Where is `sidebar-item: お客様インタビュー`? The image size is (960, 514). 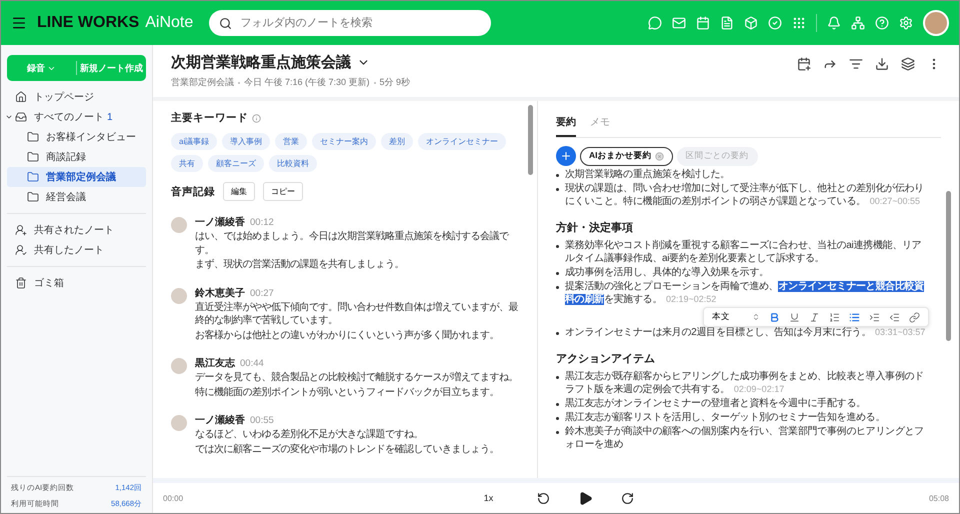
sidebar-item: お客様インタビュー is located at coordinates (76, 137).